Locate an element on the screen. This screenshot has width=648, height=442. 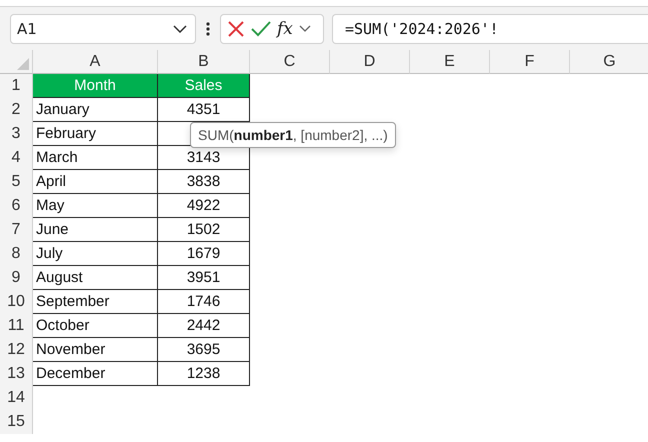
table-cell: 1746 is located at coordinates (204, 302).